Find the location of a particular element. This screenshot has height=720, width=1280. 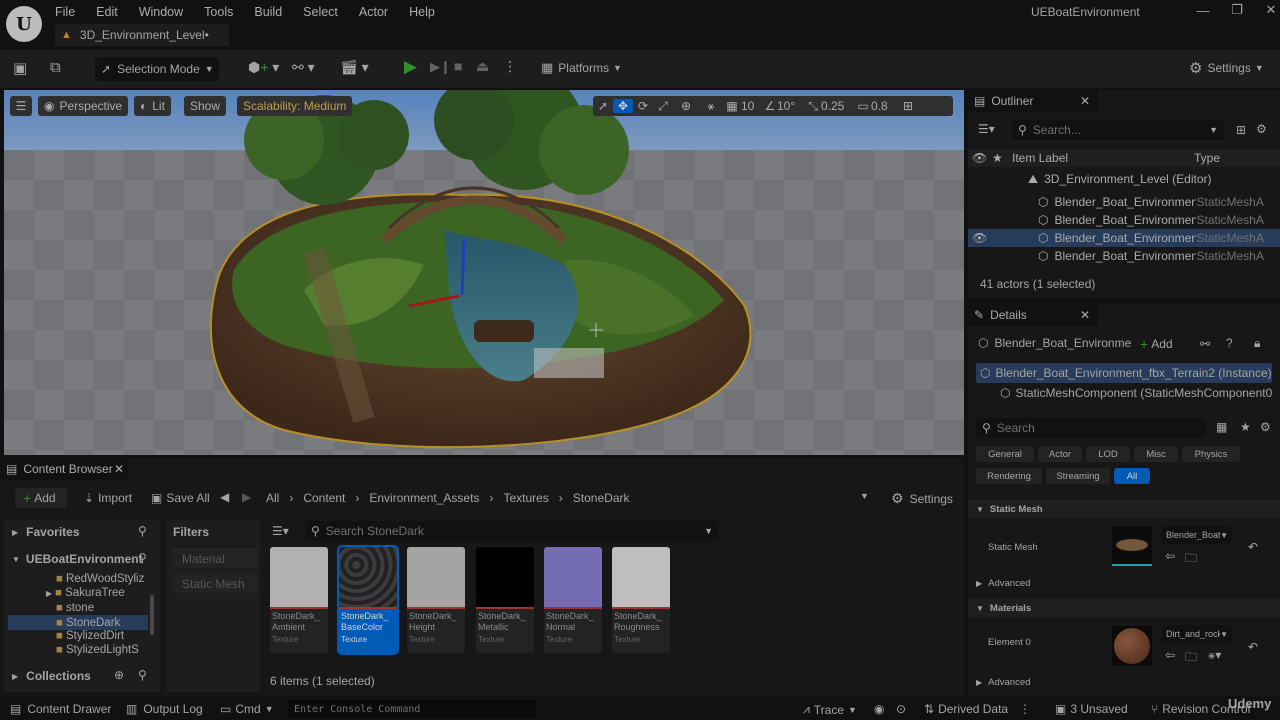

content-browser-tab: ▤ Content Browser ✕ is located at coordinates (64, 469).